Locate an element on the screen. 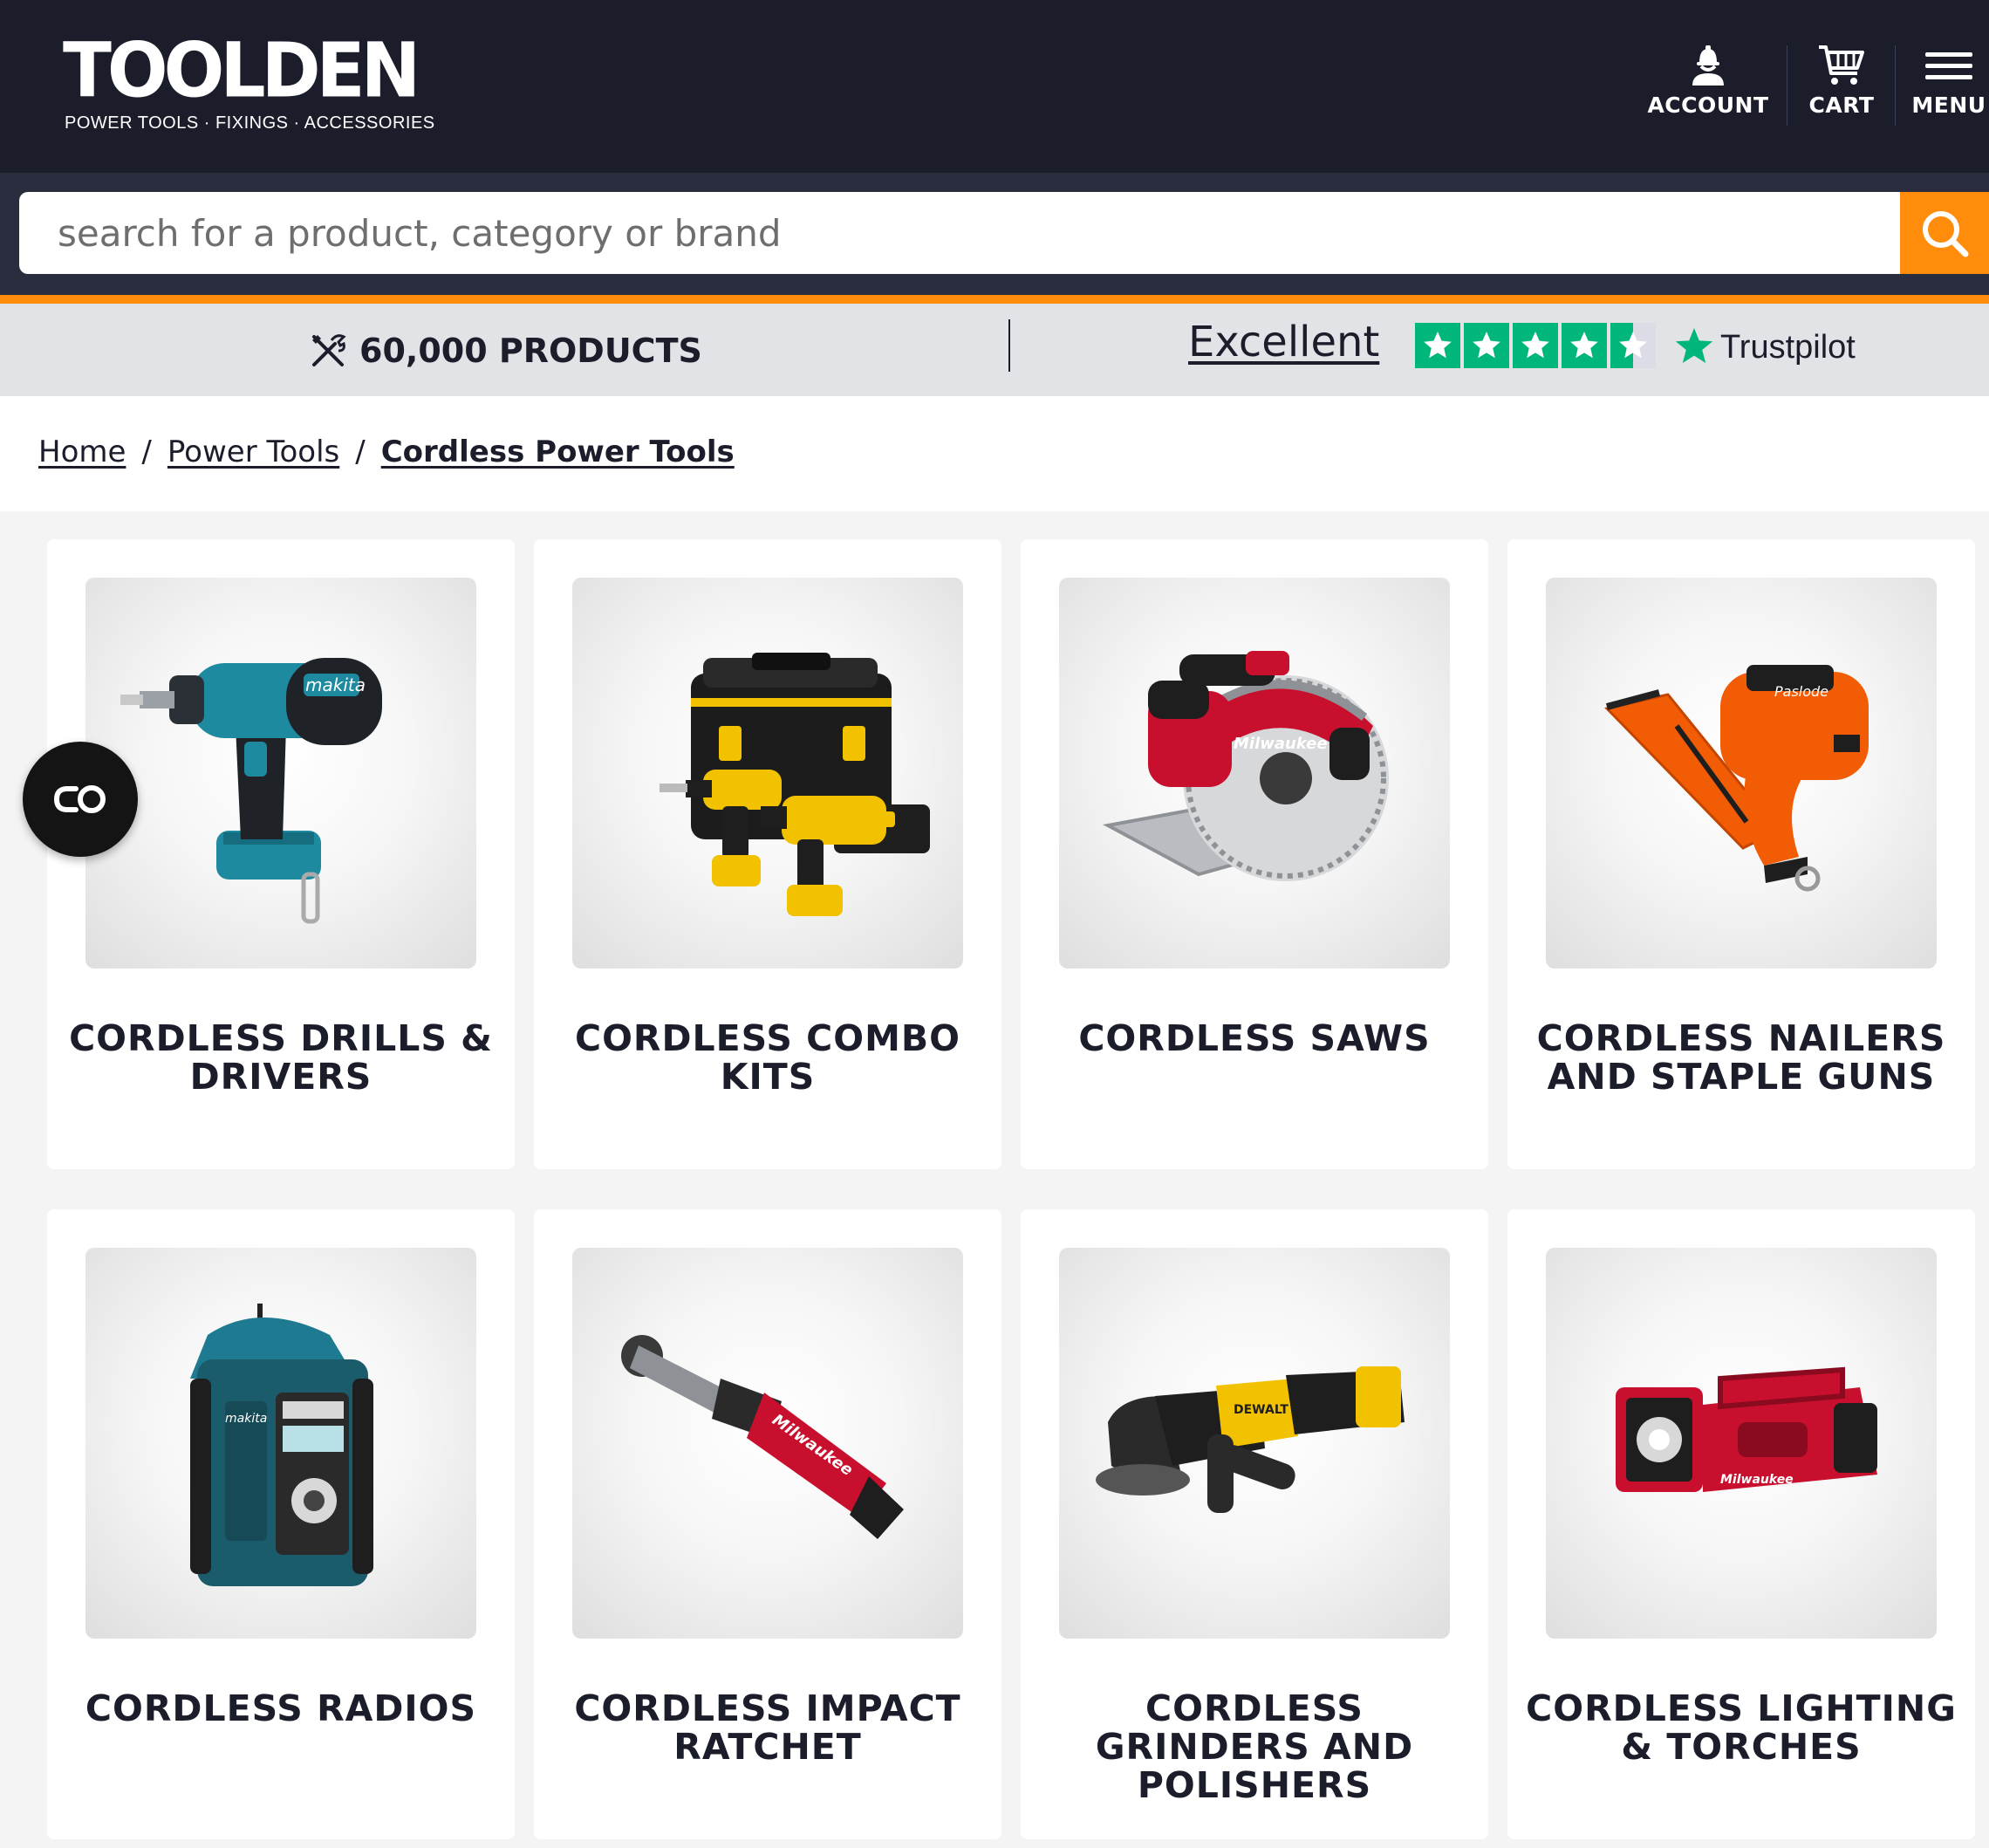 The image size is (1989, 1848). trustpilot-rating-link: Excellent is located at coordinates (1283, 342).